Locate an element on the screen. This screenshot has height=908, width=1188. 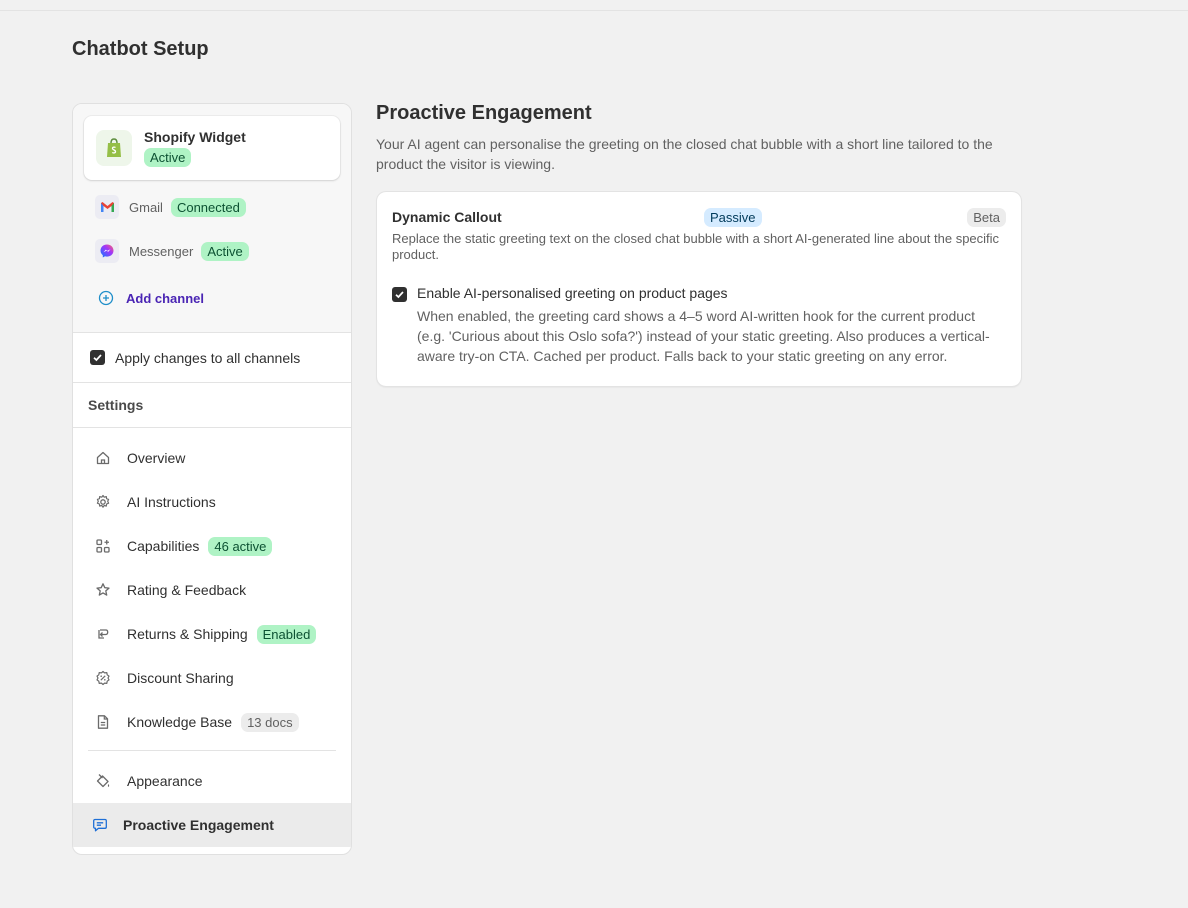
return-icon is located at coordinates (103, 634).